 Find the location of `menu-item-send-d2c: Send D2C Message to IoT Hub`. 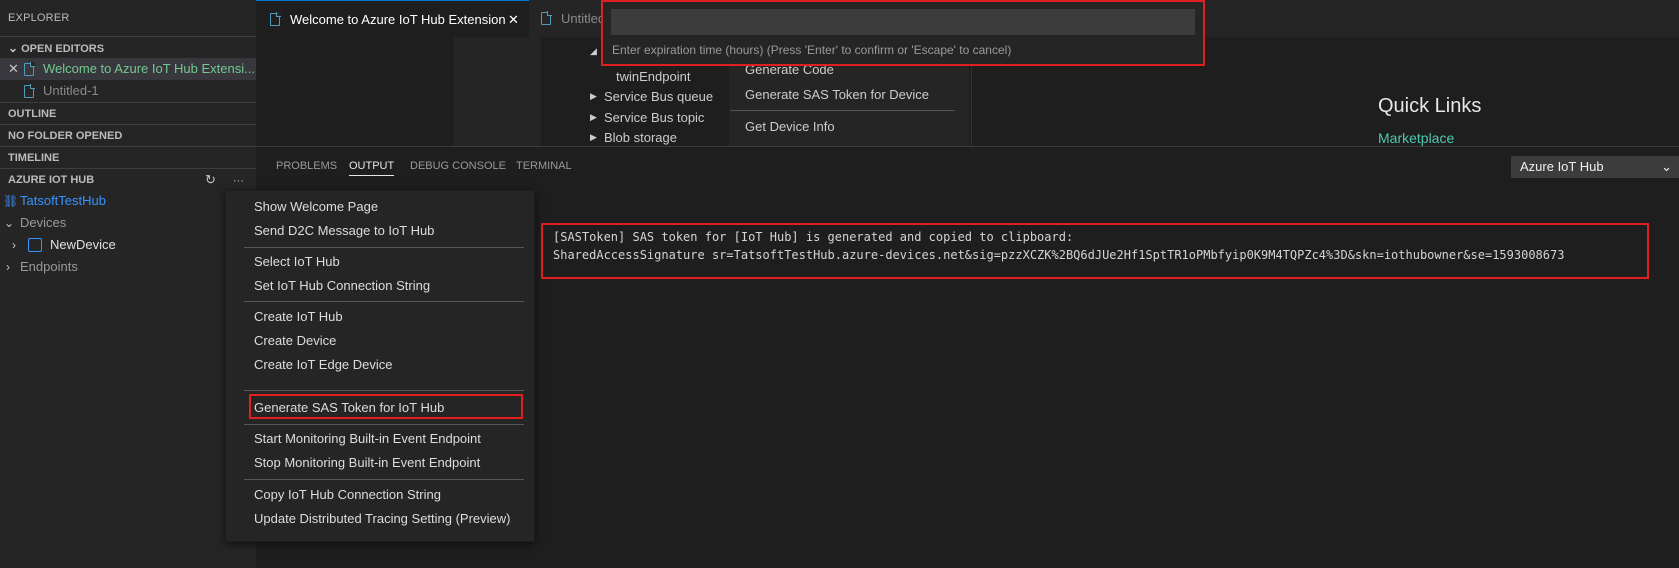

menu-item-send-d2c: Send D2C Message to IoT Hub is located at coordinates (344, 231).